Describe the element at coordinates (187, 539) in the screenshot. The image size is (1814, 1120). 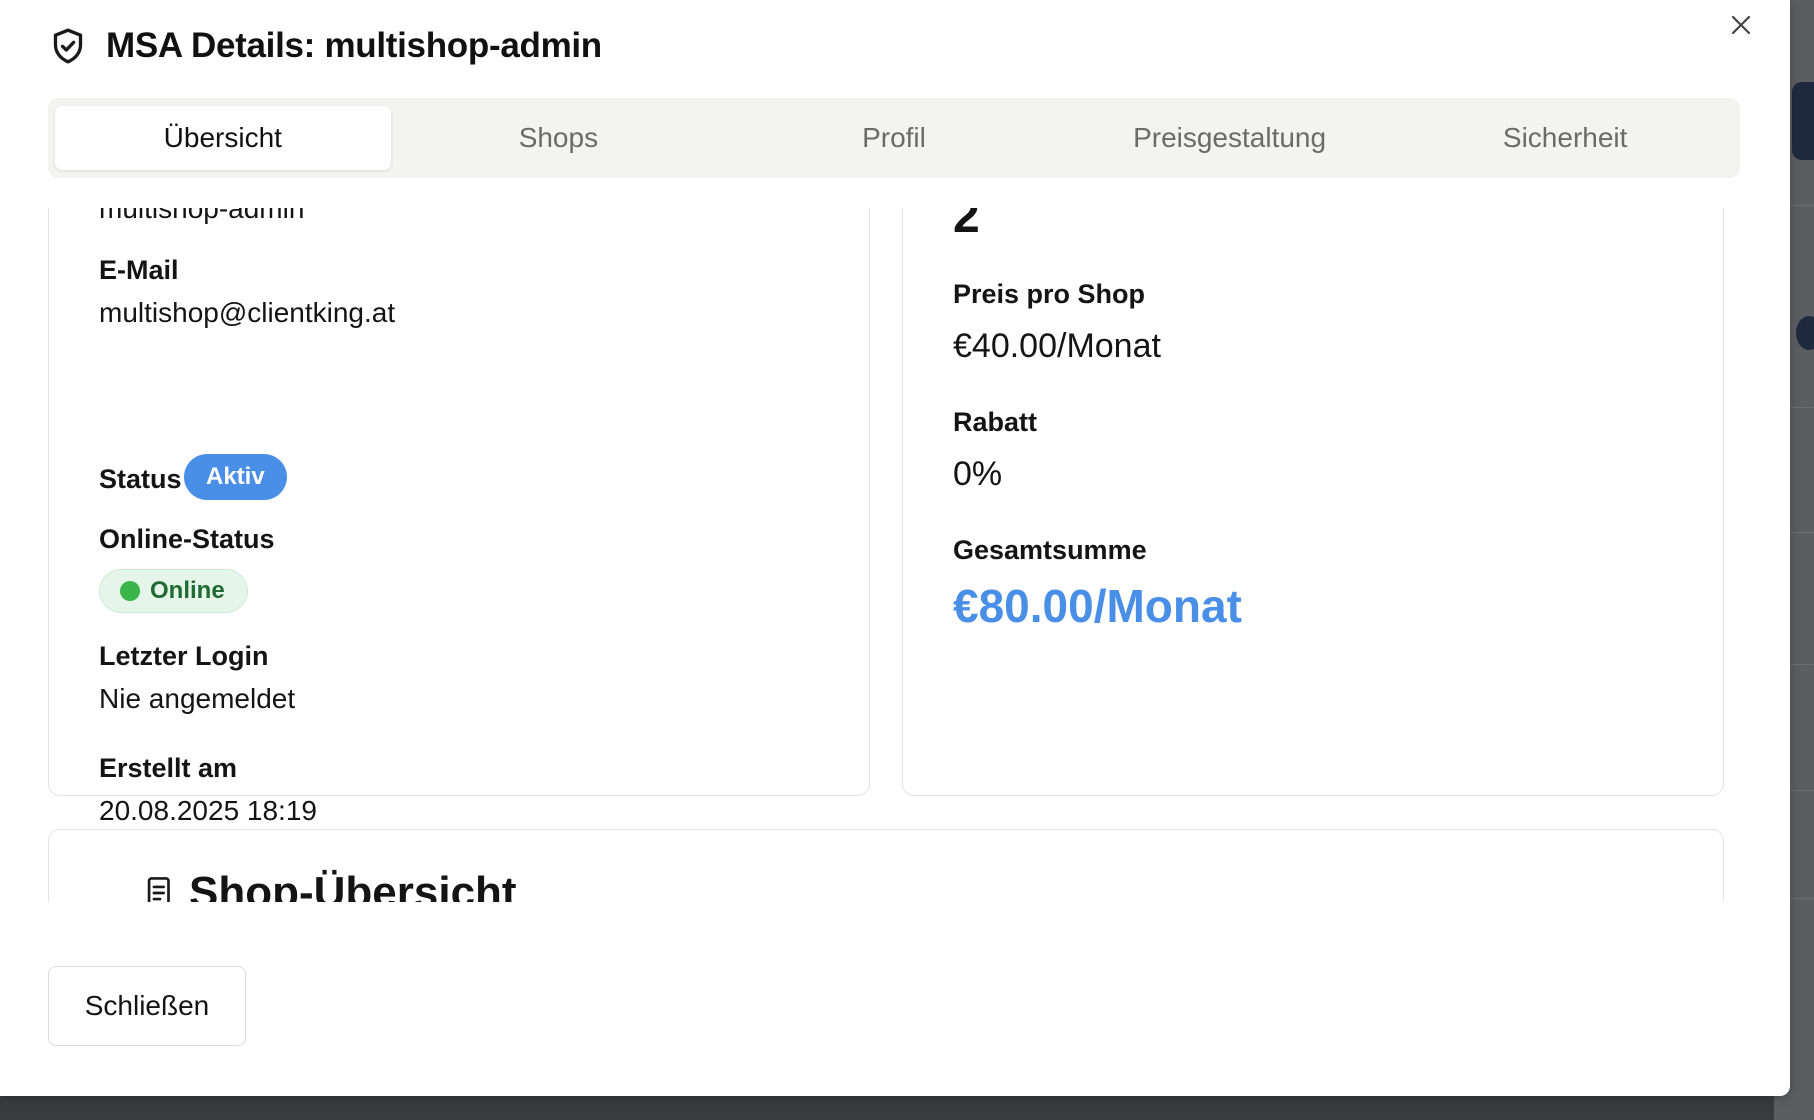
I see `online-status-label: Online-Status` at that location.